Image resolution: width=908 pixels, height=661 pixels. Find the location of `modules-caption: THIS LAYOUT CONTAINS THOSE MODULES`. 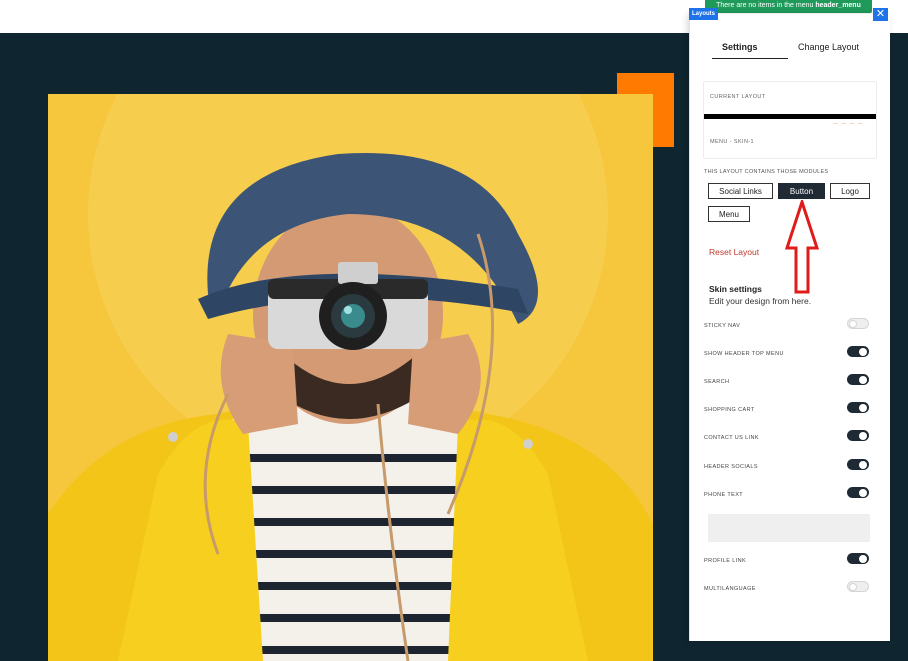

modules-caption: THIS LAYOUT CONTAINS THOSE MODULES is located at coordinates (766, 172).